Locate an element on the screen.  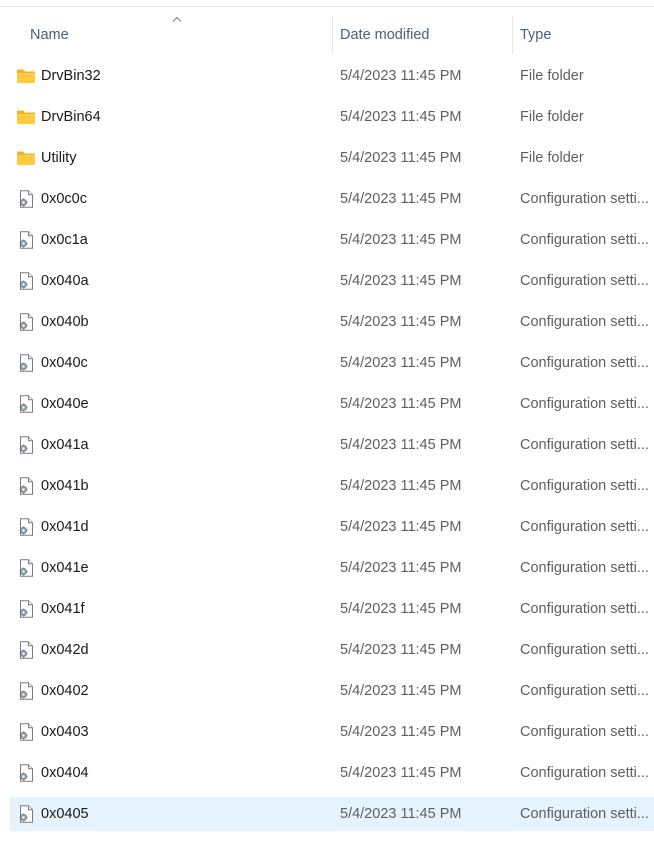
column-header-name: Name is located at coordinates (180, 34).